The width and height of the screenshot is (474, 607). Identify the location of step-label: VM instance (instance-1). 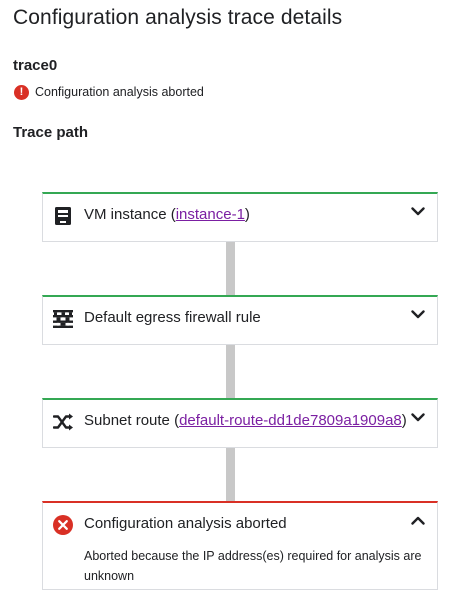
(167, 214).